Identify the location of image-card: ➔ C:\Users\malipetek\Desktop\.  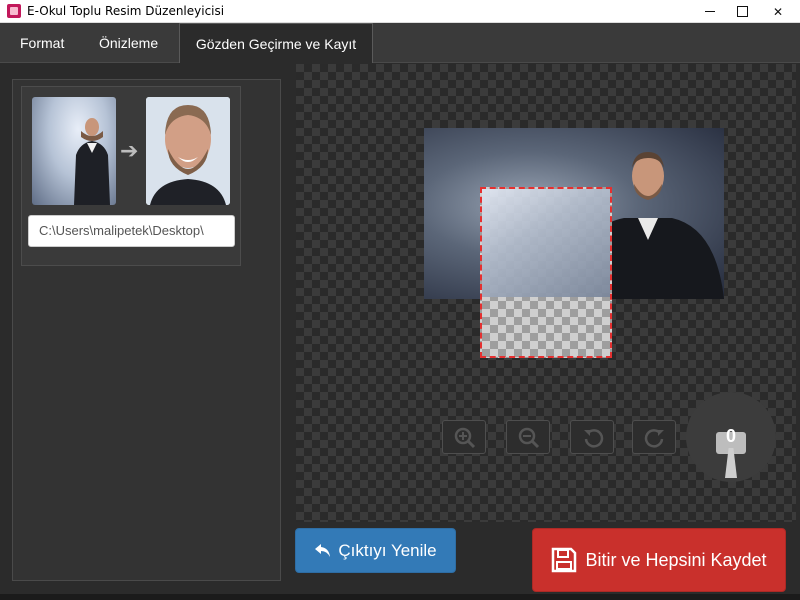
(131, 176).